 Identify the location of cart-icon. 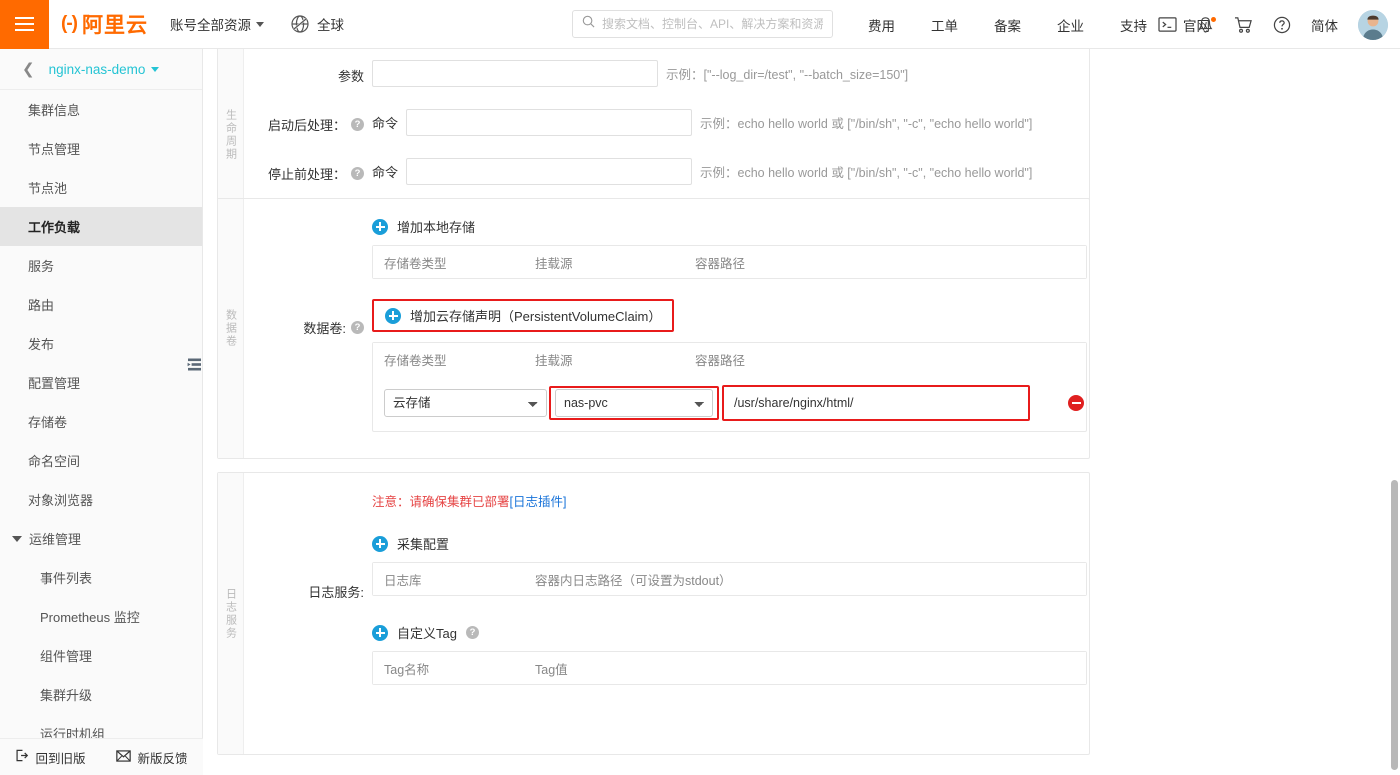
(1243, 25).